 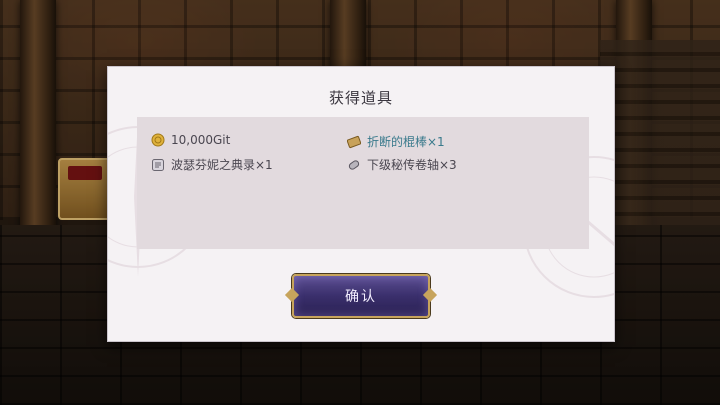 I want to click on confirm-button: 确认, so click(x=361, y=296).